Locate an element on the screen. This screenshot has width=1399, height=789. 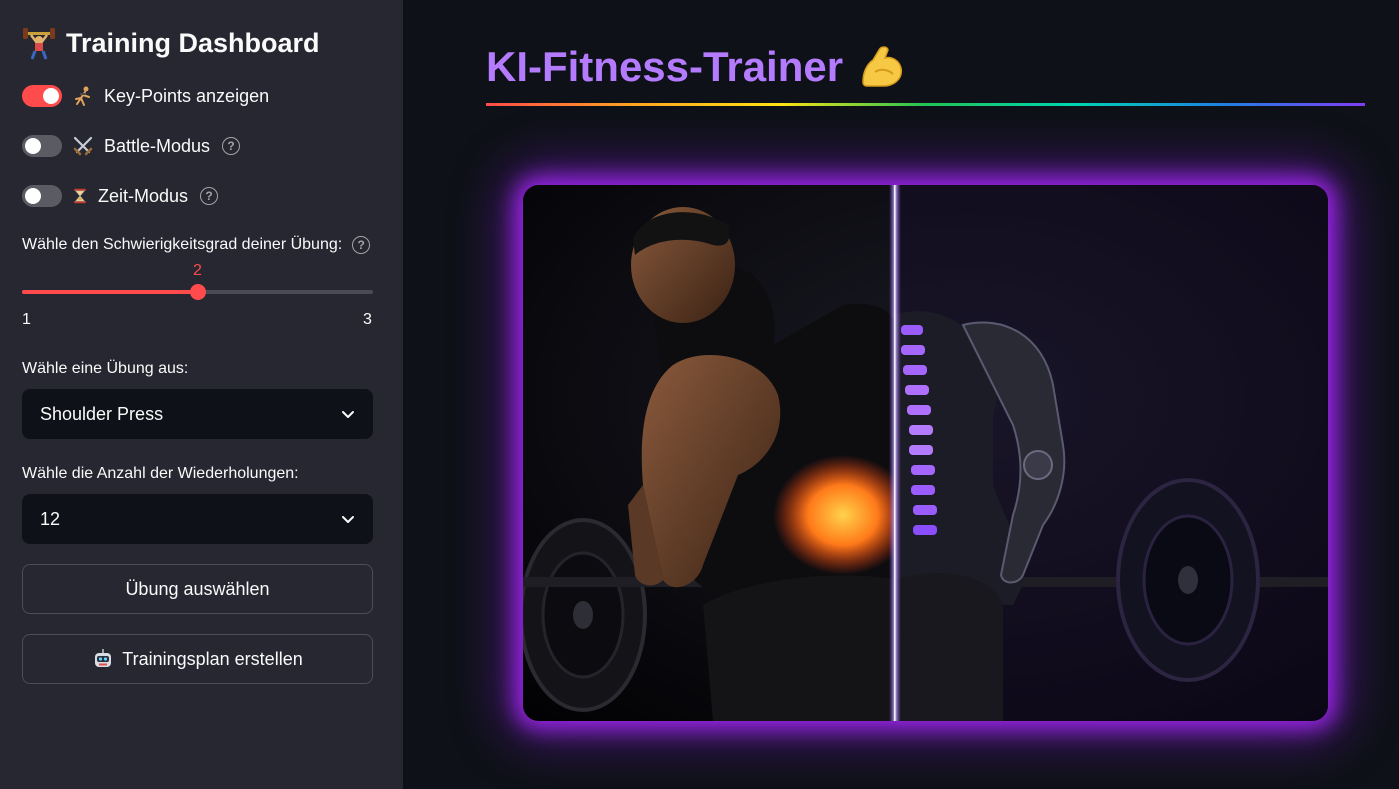
keypoints-toggle is located at coordinates (42, 96).